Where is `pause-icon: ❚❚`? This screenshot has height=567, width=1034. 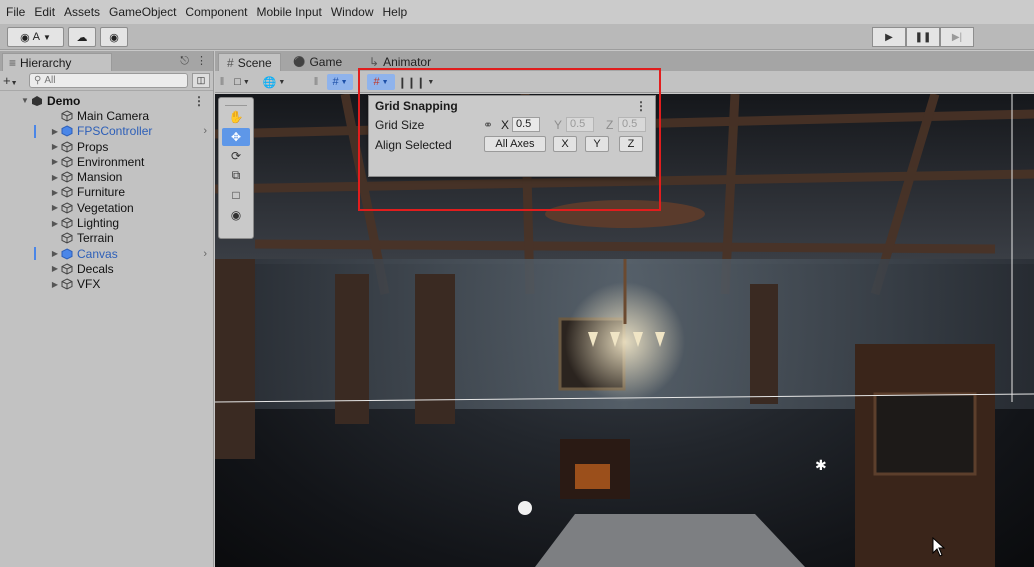
pause-icon: ❚❚ is located at coordinates (923, 37).